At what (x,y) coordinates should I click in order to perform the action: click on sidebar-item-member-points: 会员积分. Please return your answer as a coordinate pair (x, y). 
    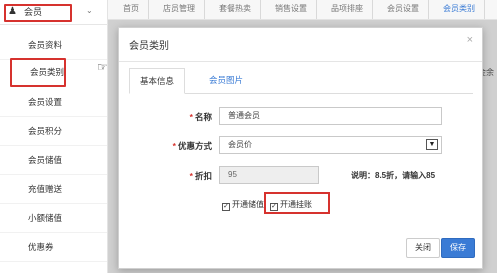
    Looking at the image, I should click on (53, 131).